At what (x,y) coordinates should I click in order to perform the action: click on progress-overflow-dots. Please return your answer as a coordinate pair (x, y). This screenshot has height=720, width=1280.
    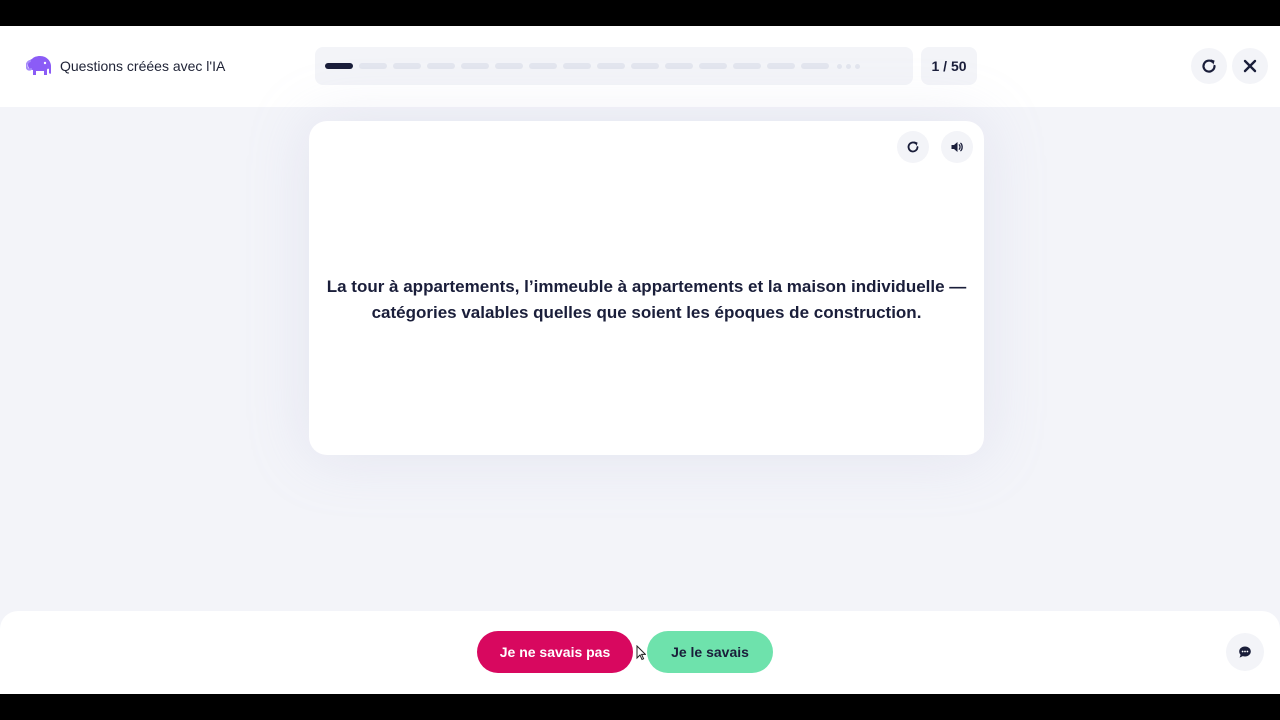
    Looking at the image, I should click on (848, 66).